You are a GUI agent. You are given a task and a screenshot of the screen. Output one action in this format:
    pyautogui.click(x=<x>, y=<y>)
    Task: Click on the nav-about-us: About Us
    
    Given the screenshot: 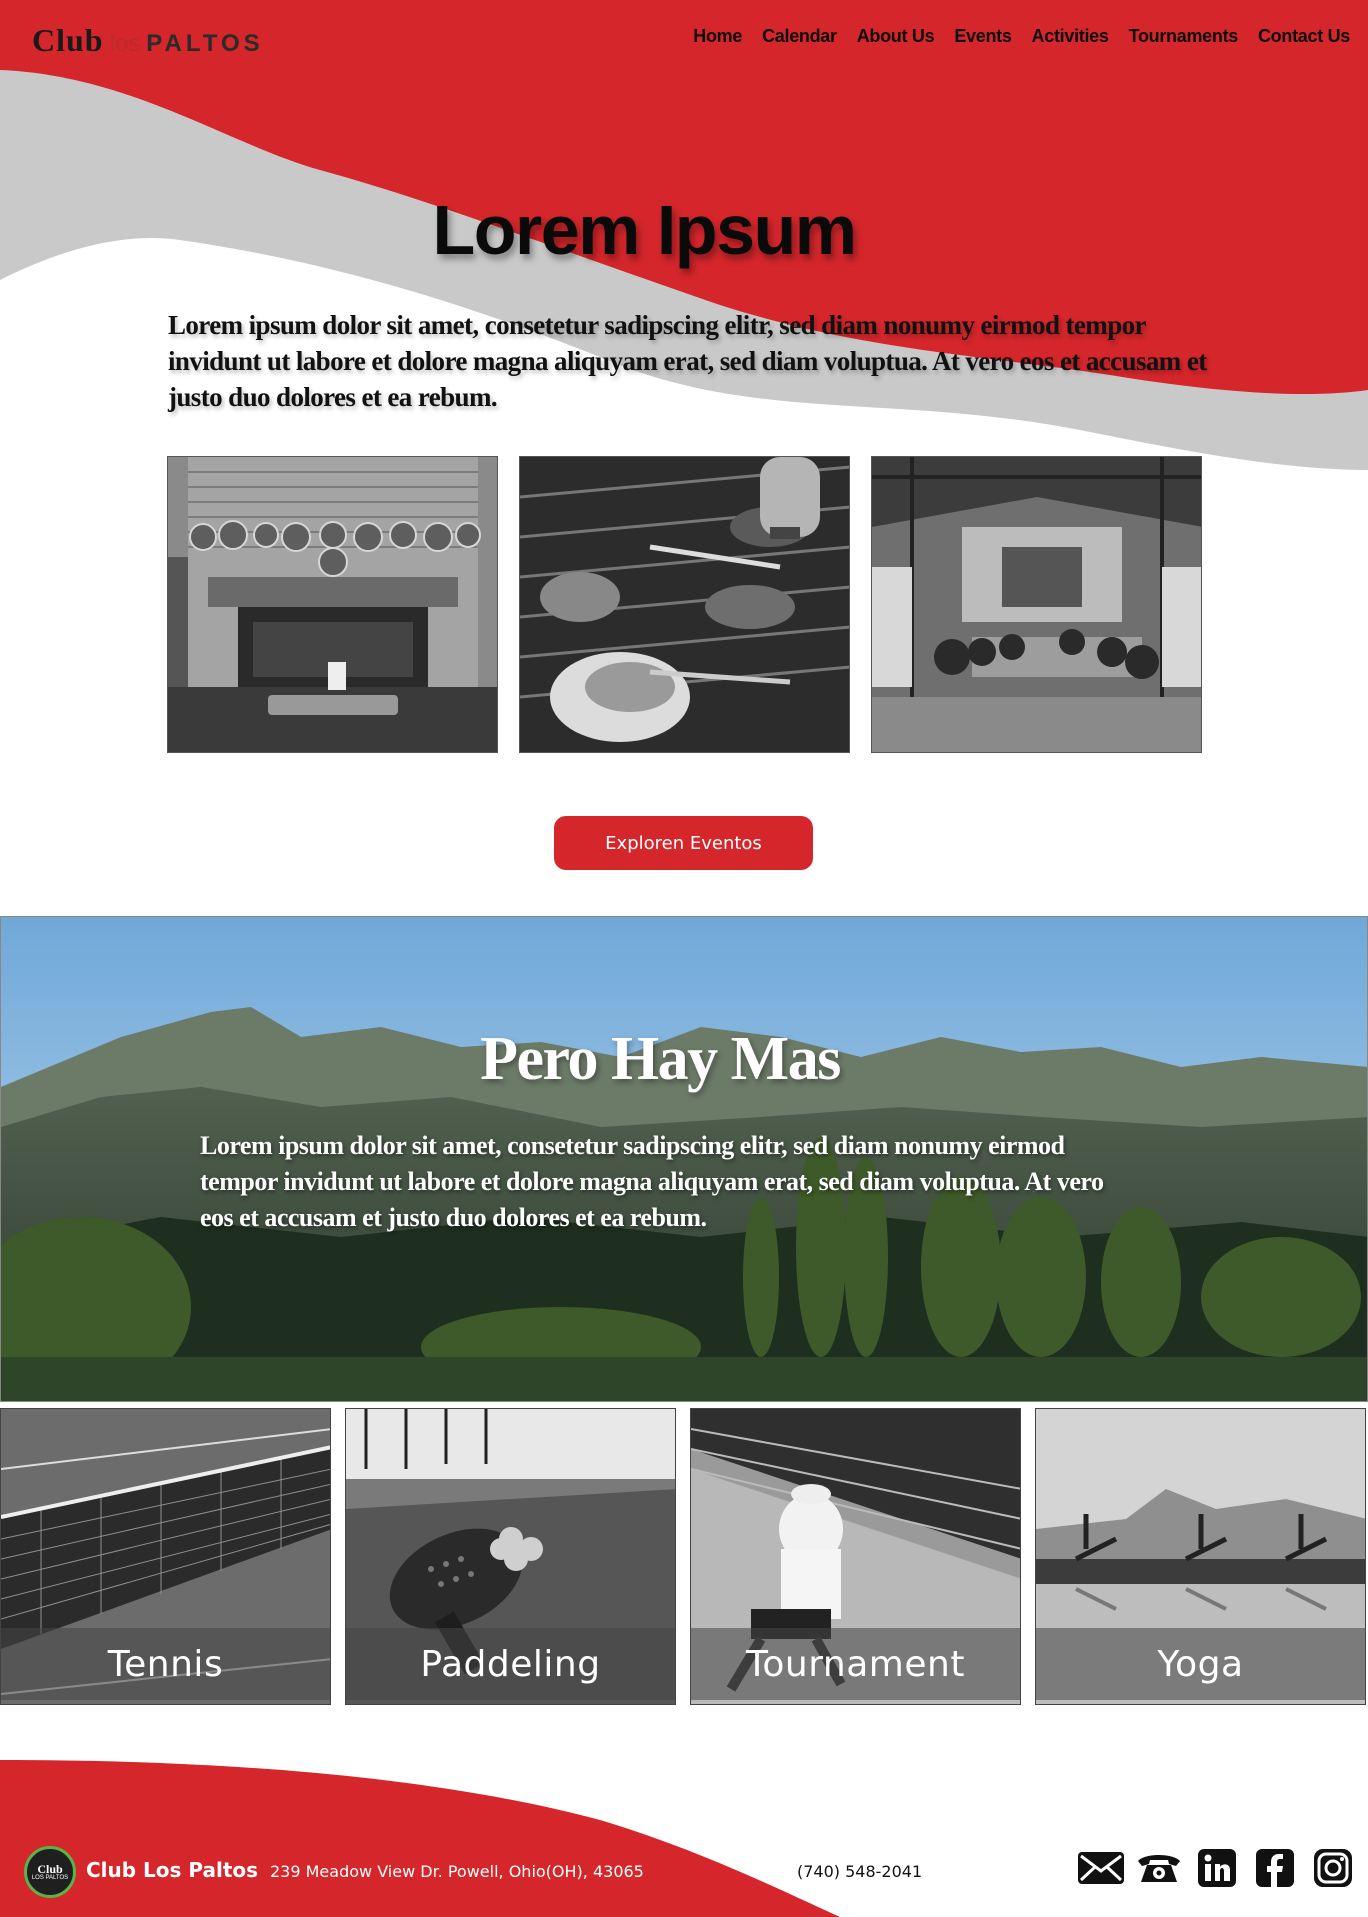 What is the action you would take?
    pyautogui.click(x=896, y=36)
    